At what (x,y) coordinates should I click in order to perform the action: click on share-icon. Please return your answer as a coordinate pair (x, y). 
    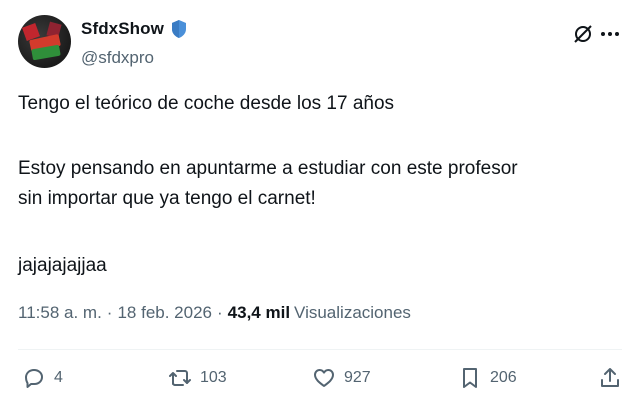
    Looking at the image, I should click on (610, 377).